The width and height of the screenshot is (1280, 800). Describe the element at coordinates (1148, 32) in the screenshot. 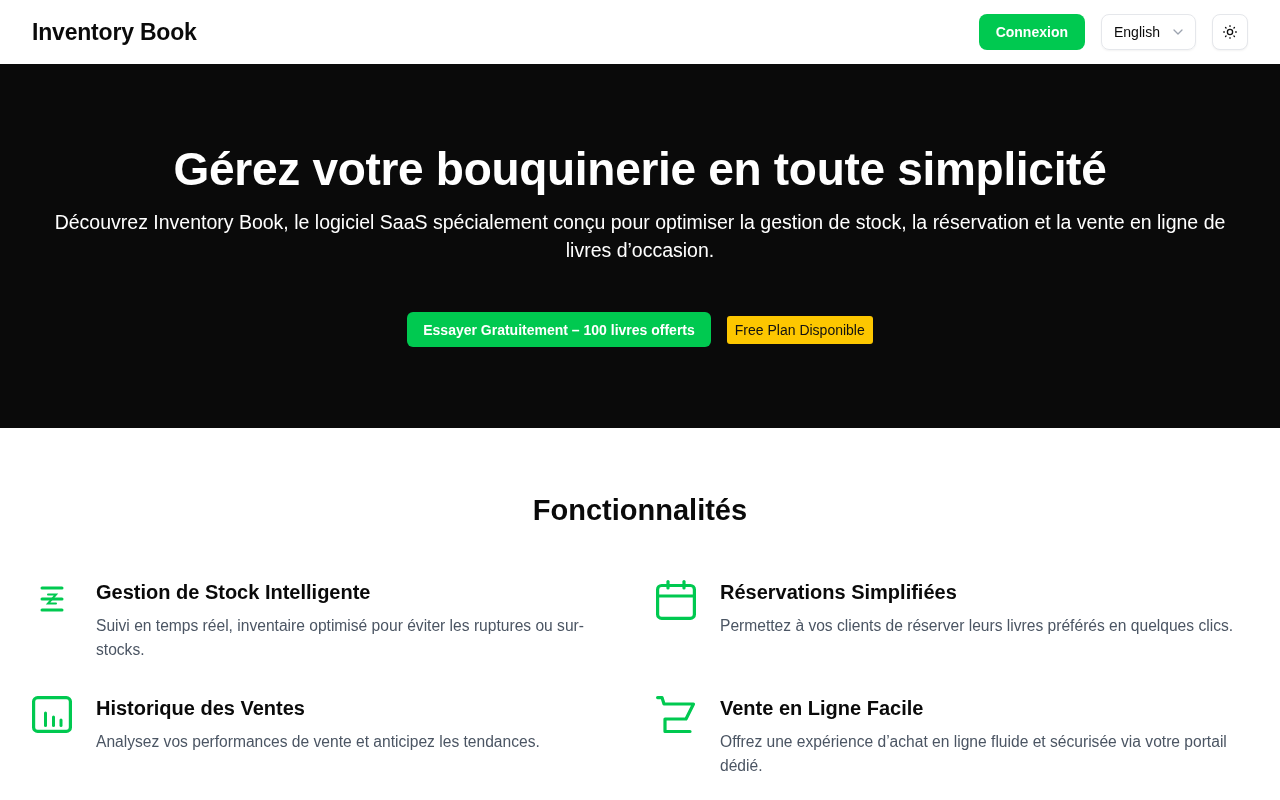

I see `language-select: English` at that location.